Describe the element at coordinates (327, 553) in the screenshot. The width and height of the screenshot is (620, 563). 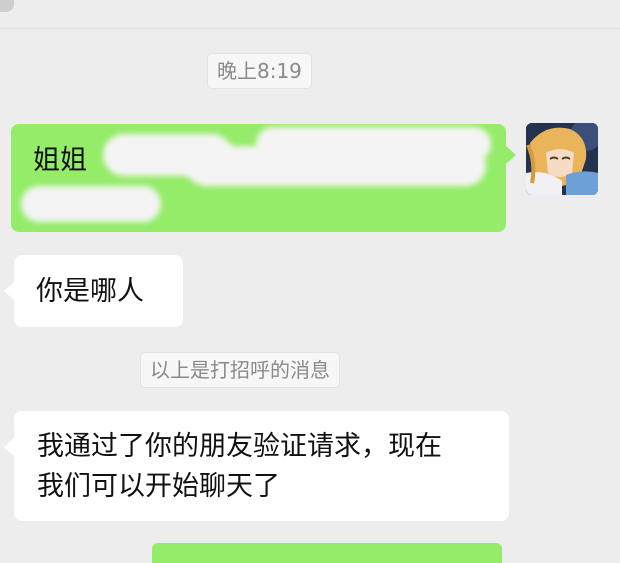
I see `sent-message-bubble-partial` at that location.